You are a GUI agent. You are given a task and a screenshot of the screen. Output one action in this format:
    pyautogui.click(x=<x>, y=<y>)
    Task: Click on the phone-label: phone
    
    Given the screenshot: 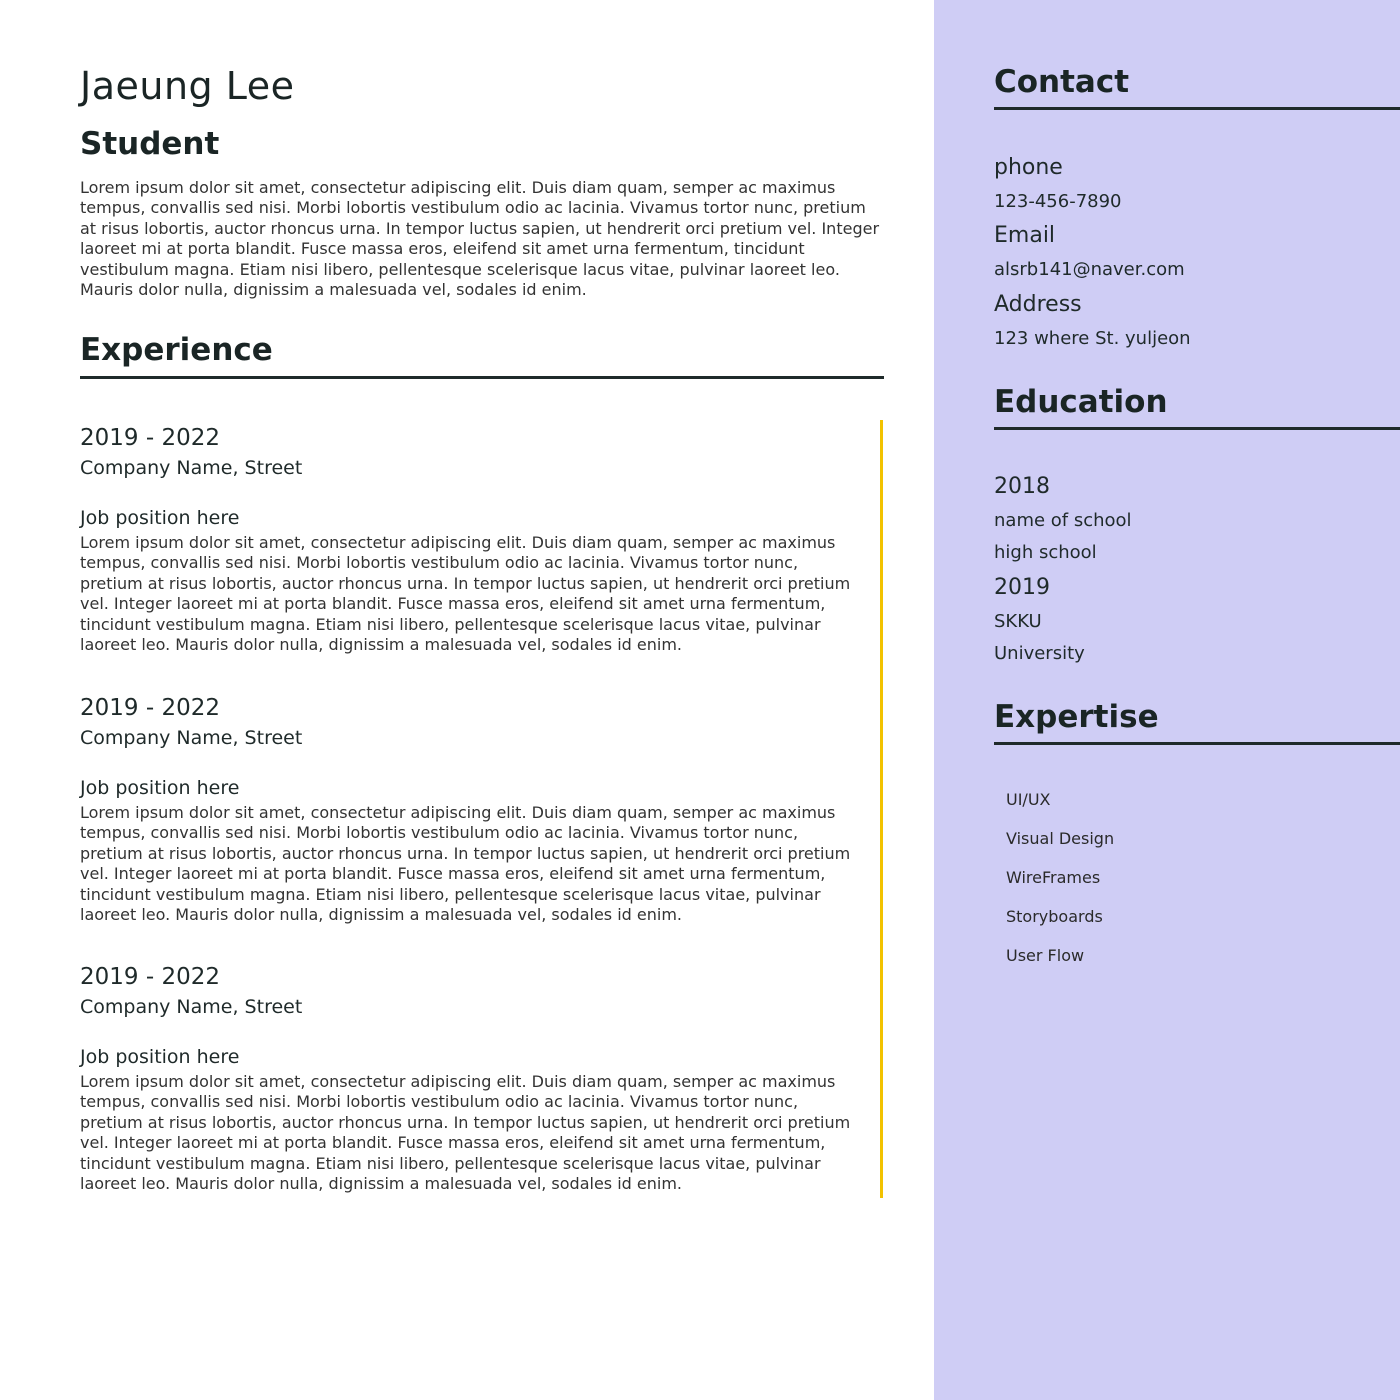 What is the action you would take?
    pyautogui.click(x=1028, y=167)
    